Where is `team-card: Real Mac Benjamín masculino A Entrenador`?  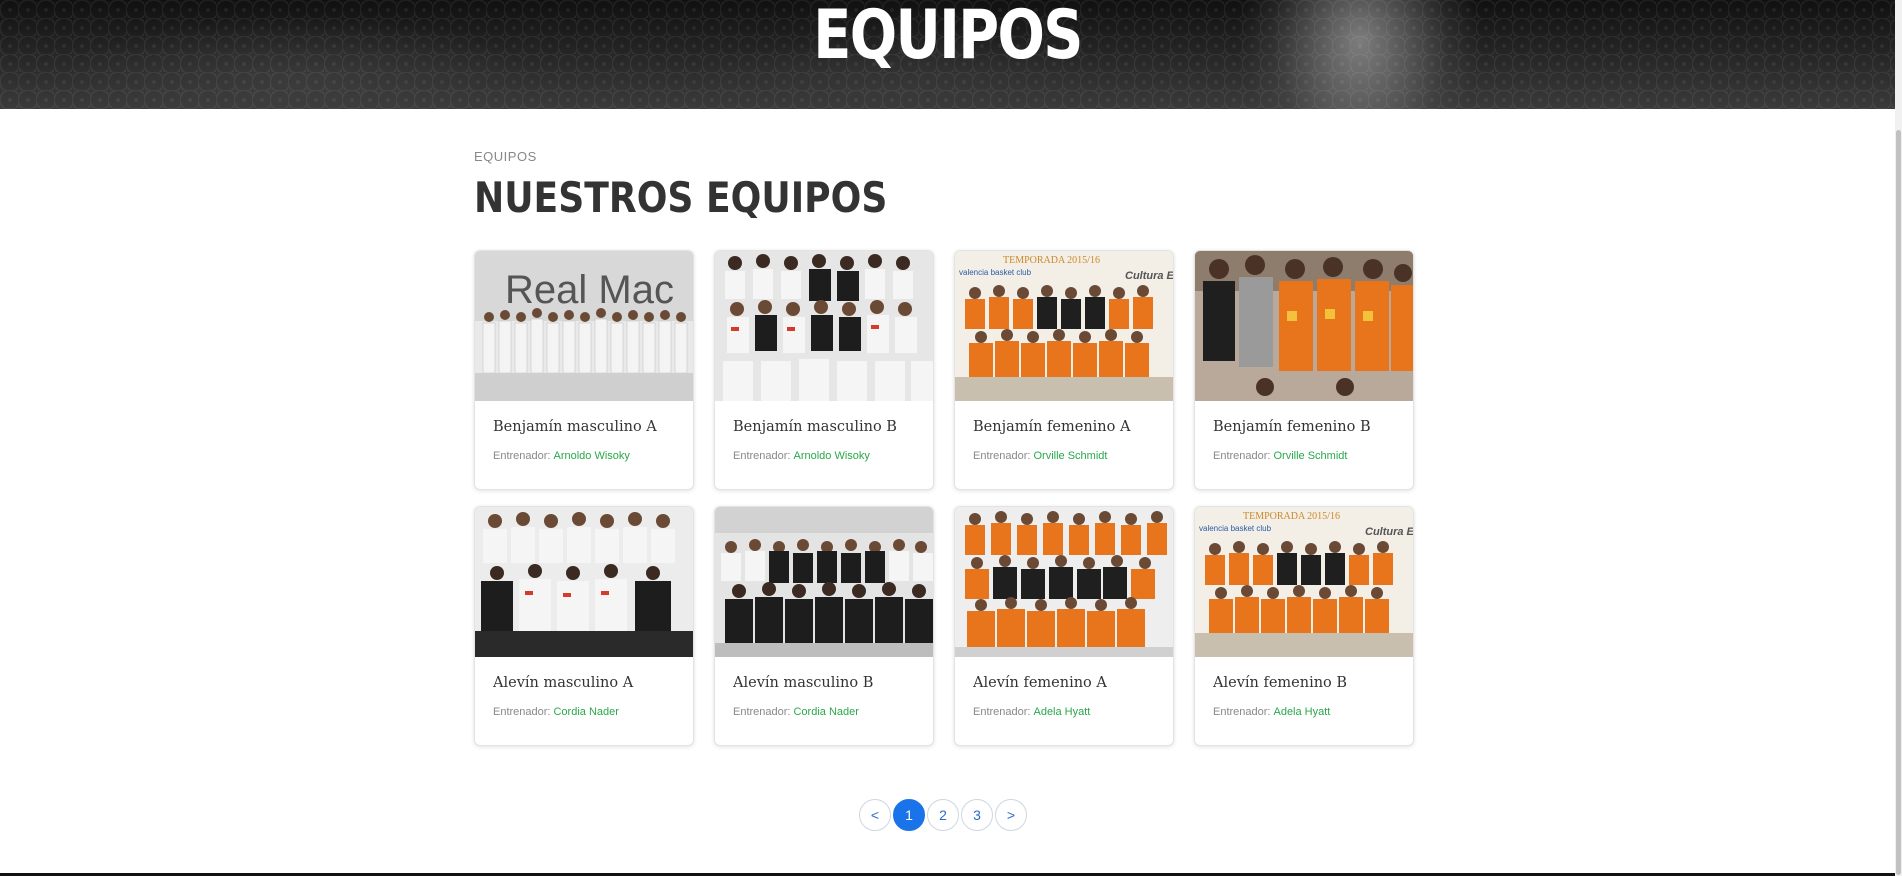 team-card: Real Mac Benjamín masculino A Entrenador is located at coordinates (584, 370).